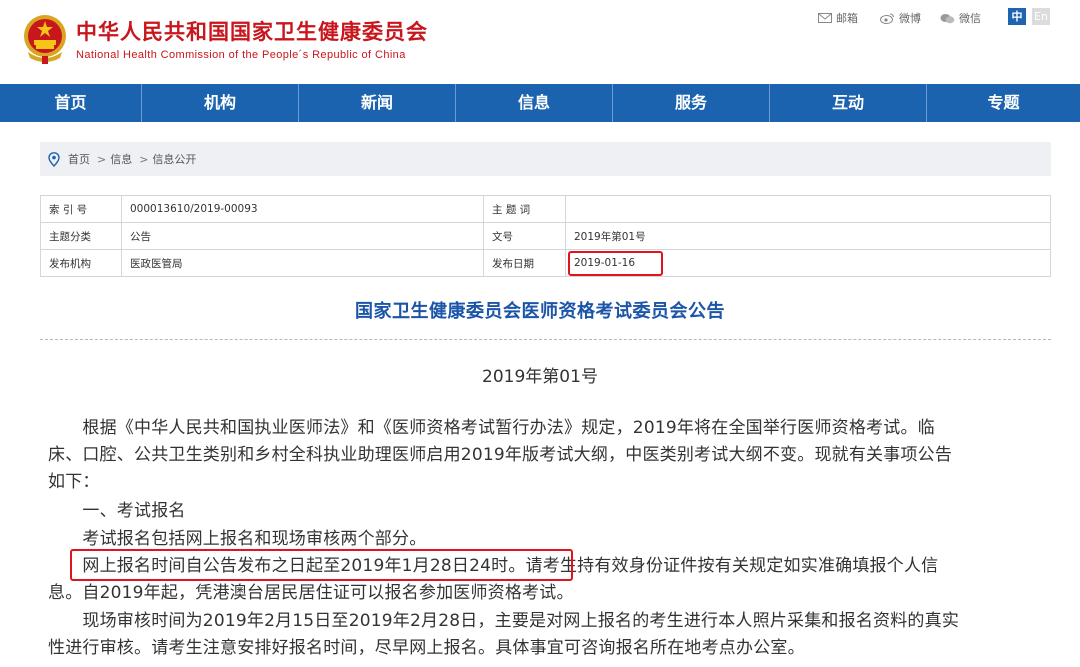 Image resolution: width=1080 pixels, height=667 pixels. What do you see at coordinates (311, 593) in the screenshot?
I see `article-paragraph-line: 息。自2019年起，凭港澳台居民居住证可以报名参加医师资格考试。` at bounding box center [311, 593].